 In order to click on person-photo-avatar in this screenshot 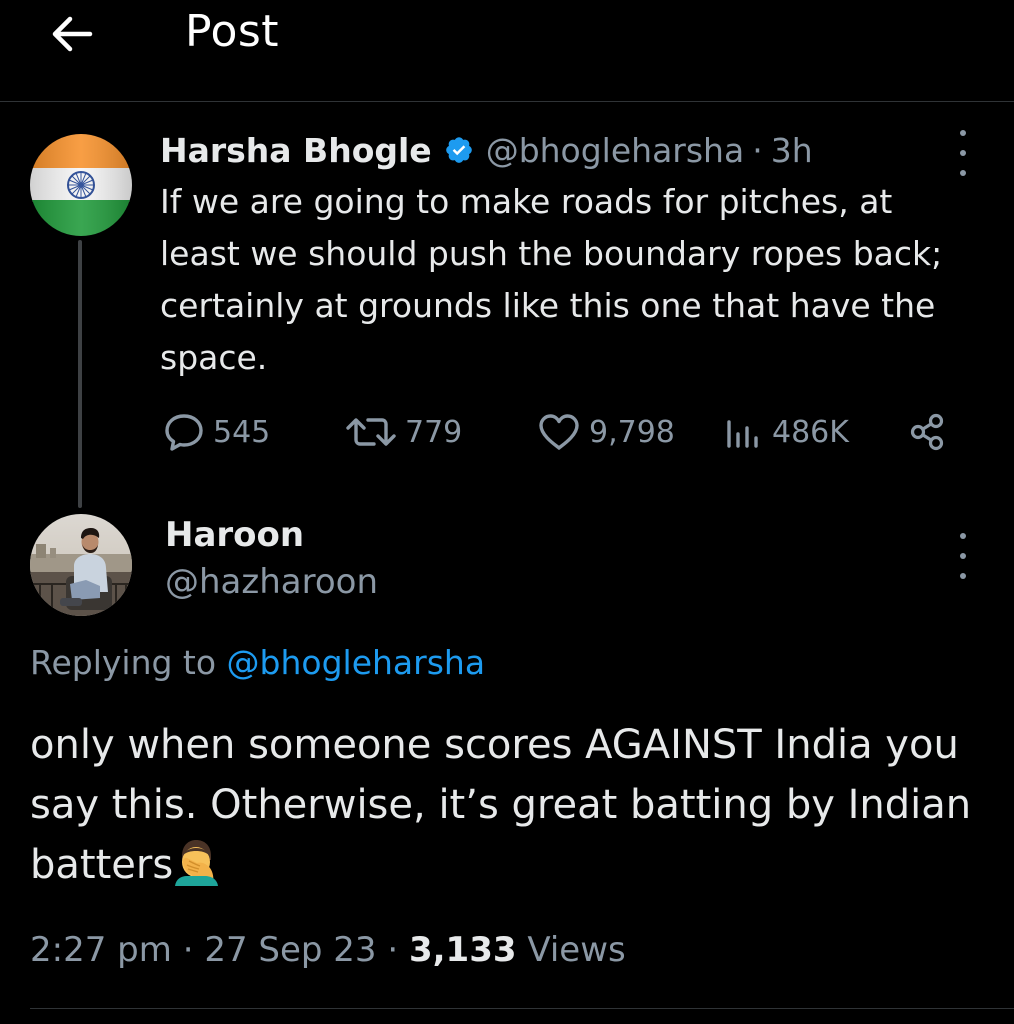, I will do `click(81, 565)`.